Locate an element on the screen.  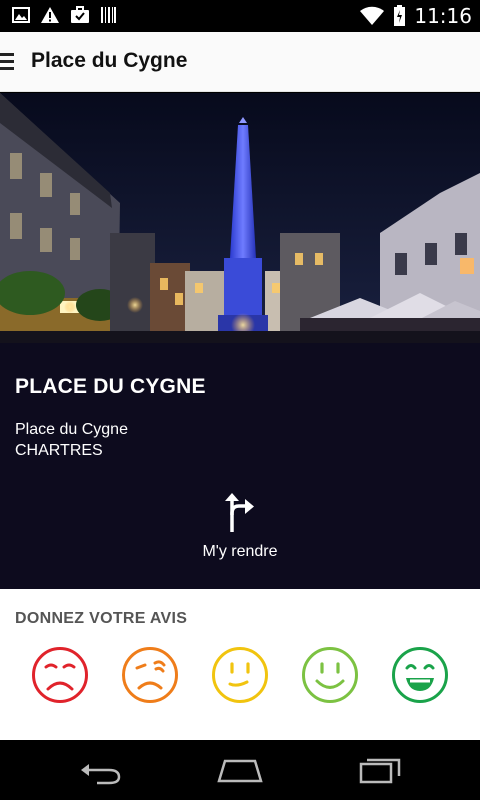
address-city: CHARTRES is located at coordinates (59, 450).